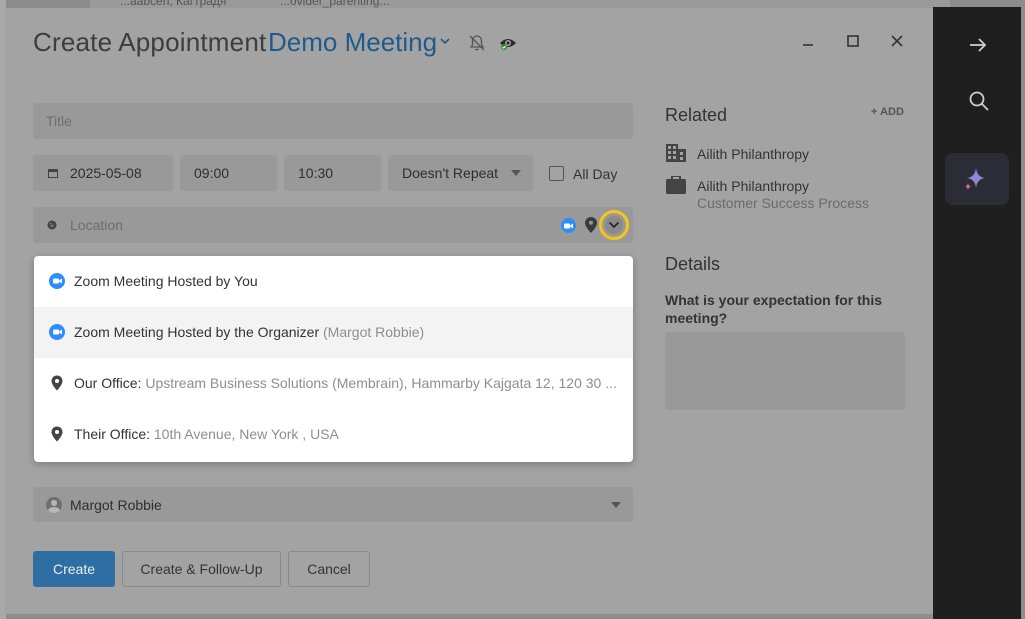 The height and width of the screenshot is (619, 1025). I want to click on repeat-value: Doesn't Repeat, so click(450, 173).